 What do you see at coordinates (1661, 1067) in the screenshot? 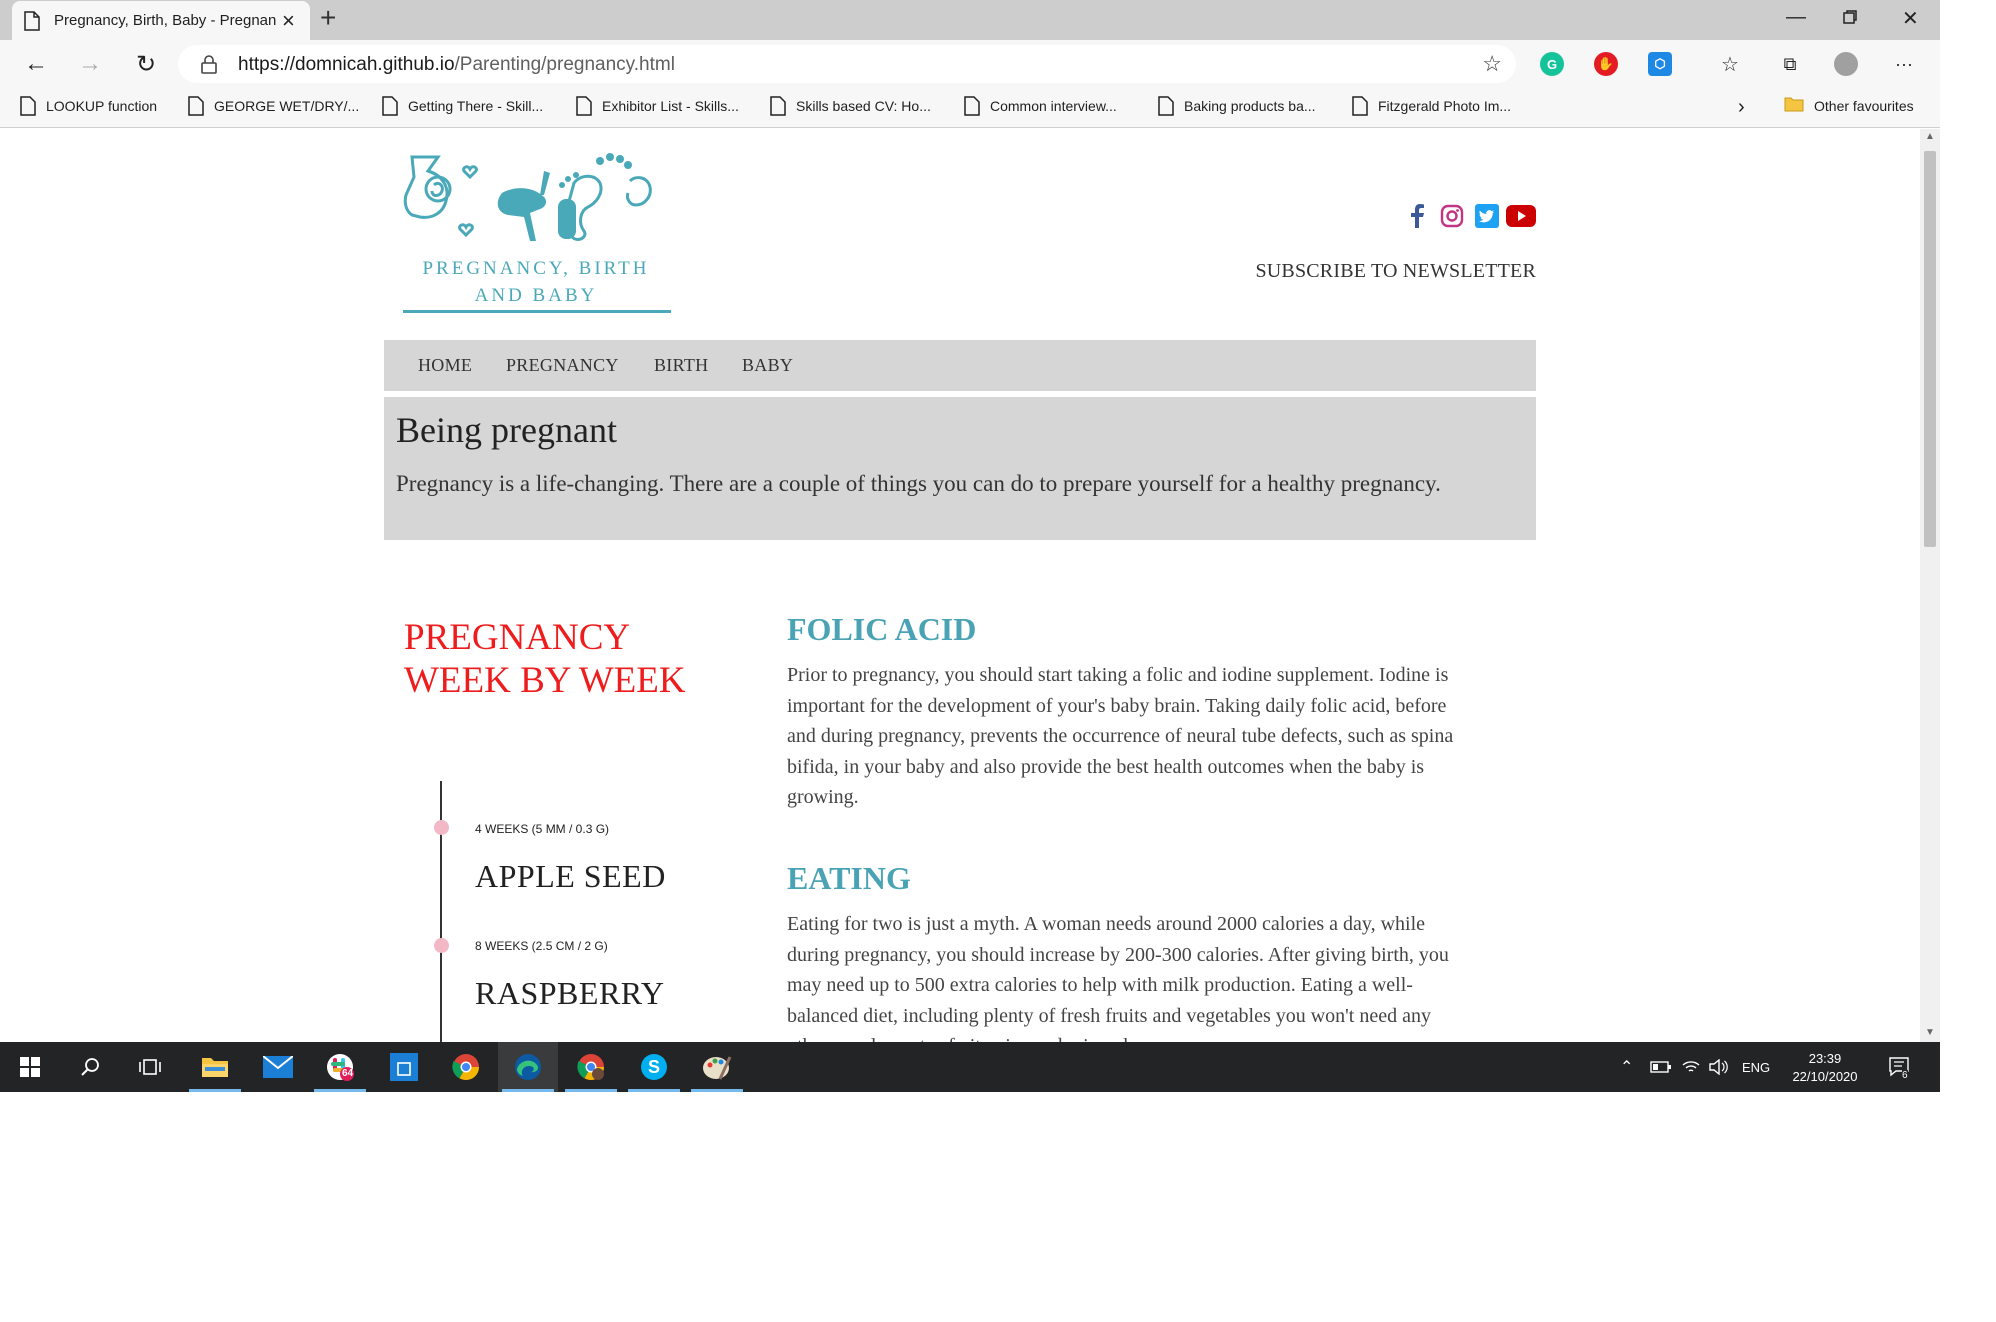
I see `battery-icon` at bounding box center [1661, 1067].